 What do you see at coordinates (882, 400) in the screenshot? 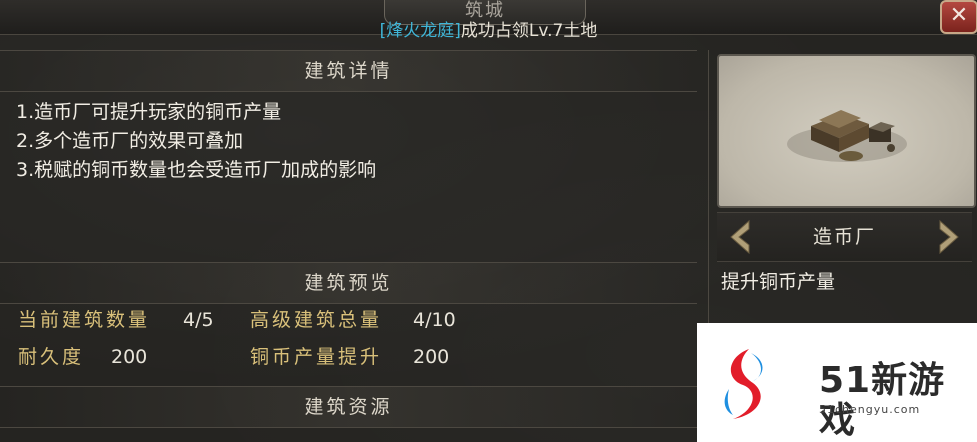
I see `brand-name: 51新游戏` at bounding box center [882, 400].